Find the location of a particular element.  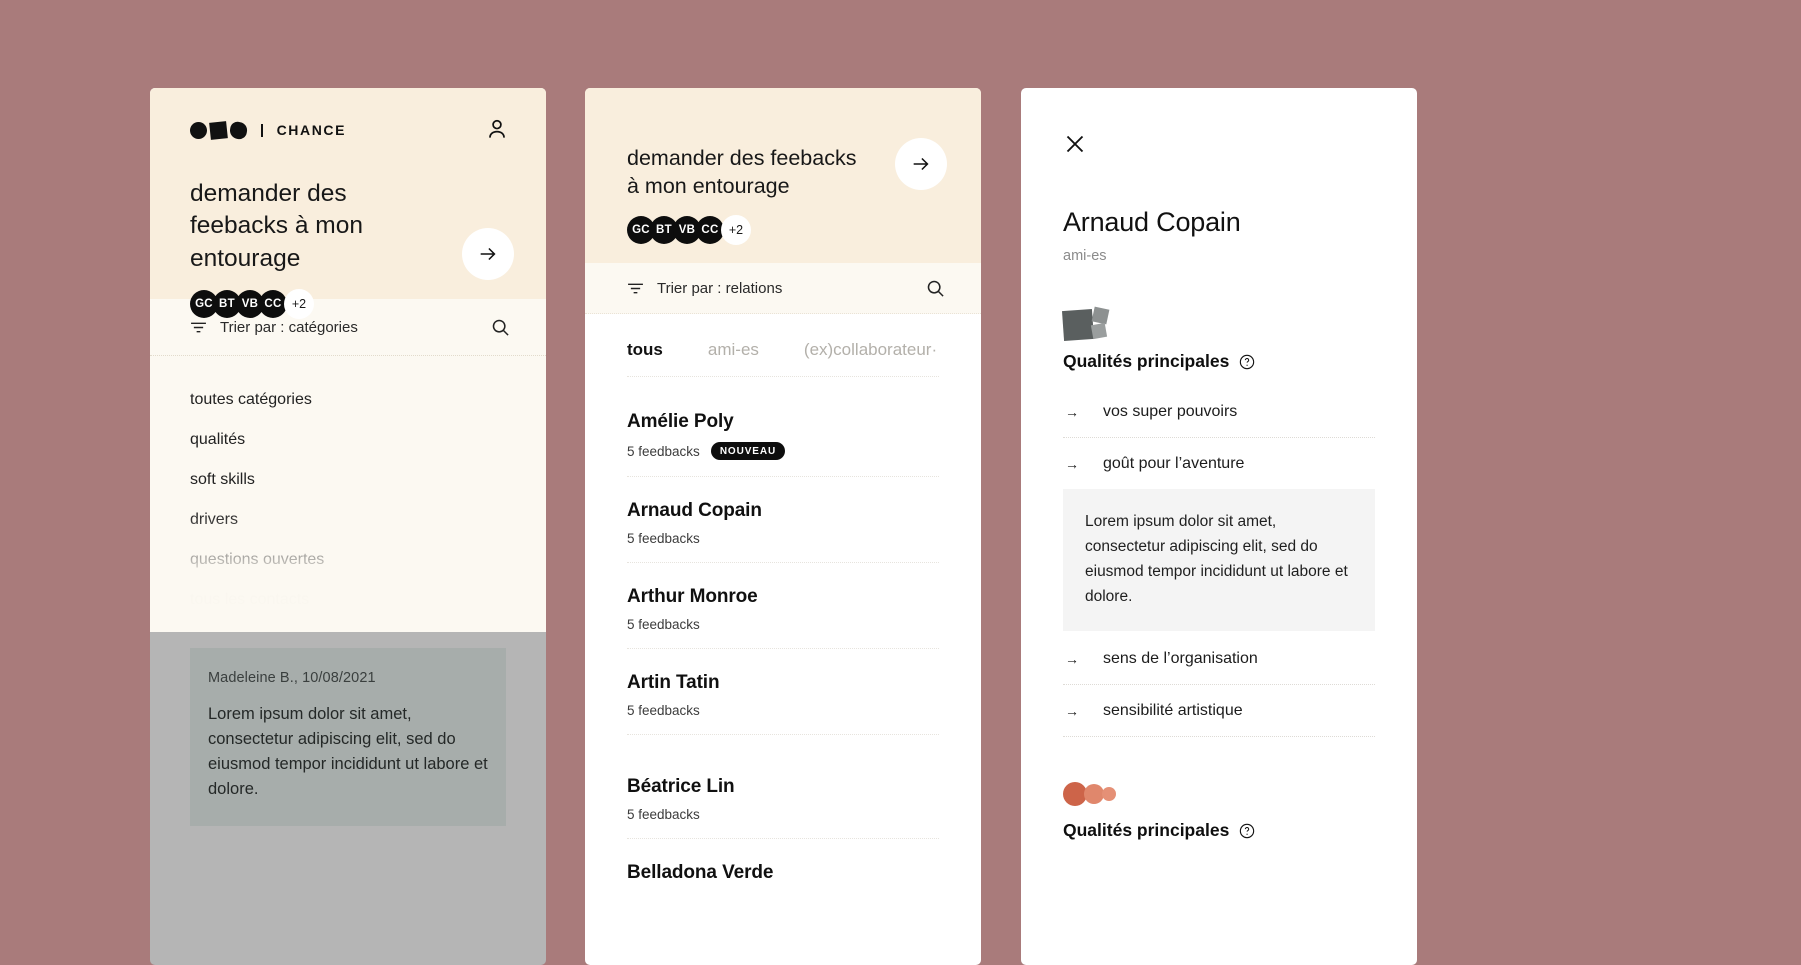

quality-label: sensibilité artistique is located at coordinates (1173, 711).